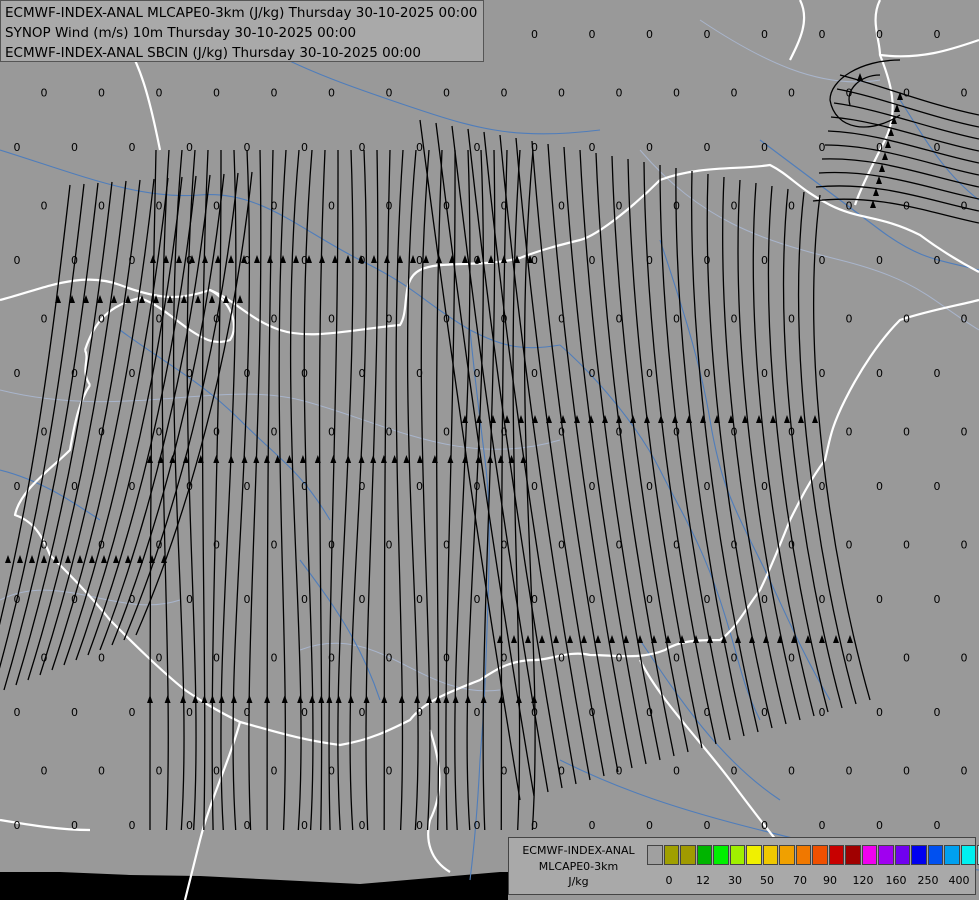 Image resolution: width=979 pixels, height=900 pixels. Describe the element at coordinates (928, 880) in the screenshot. I see `legend-tick-label: 250` at that location.